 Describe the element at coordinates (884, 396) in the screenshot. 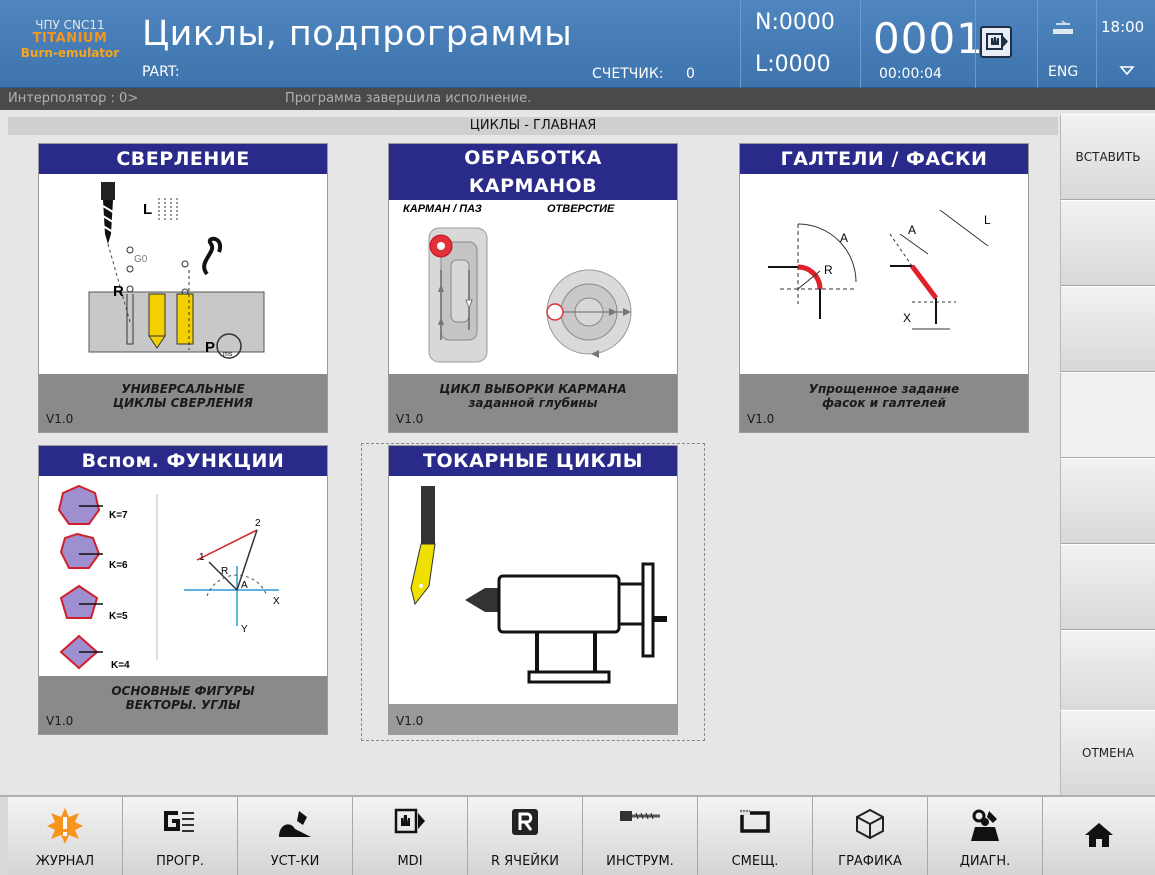

I see `card-description: Упрощенное задание фасок и галтелей` at that location.